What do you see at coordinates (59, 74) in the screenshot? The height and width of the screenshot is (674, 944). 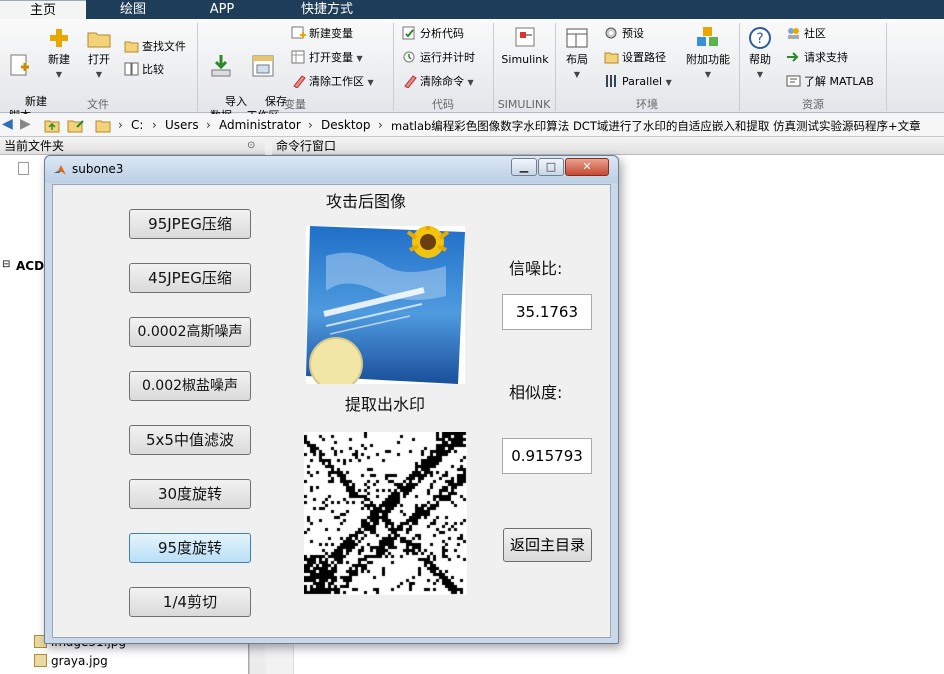 I see `new-dropdown-icon: ▼` at bounding box center [59, 74].